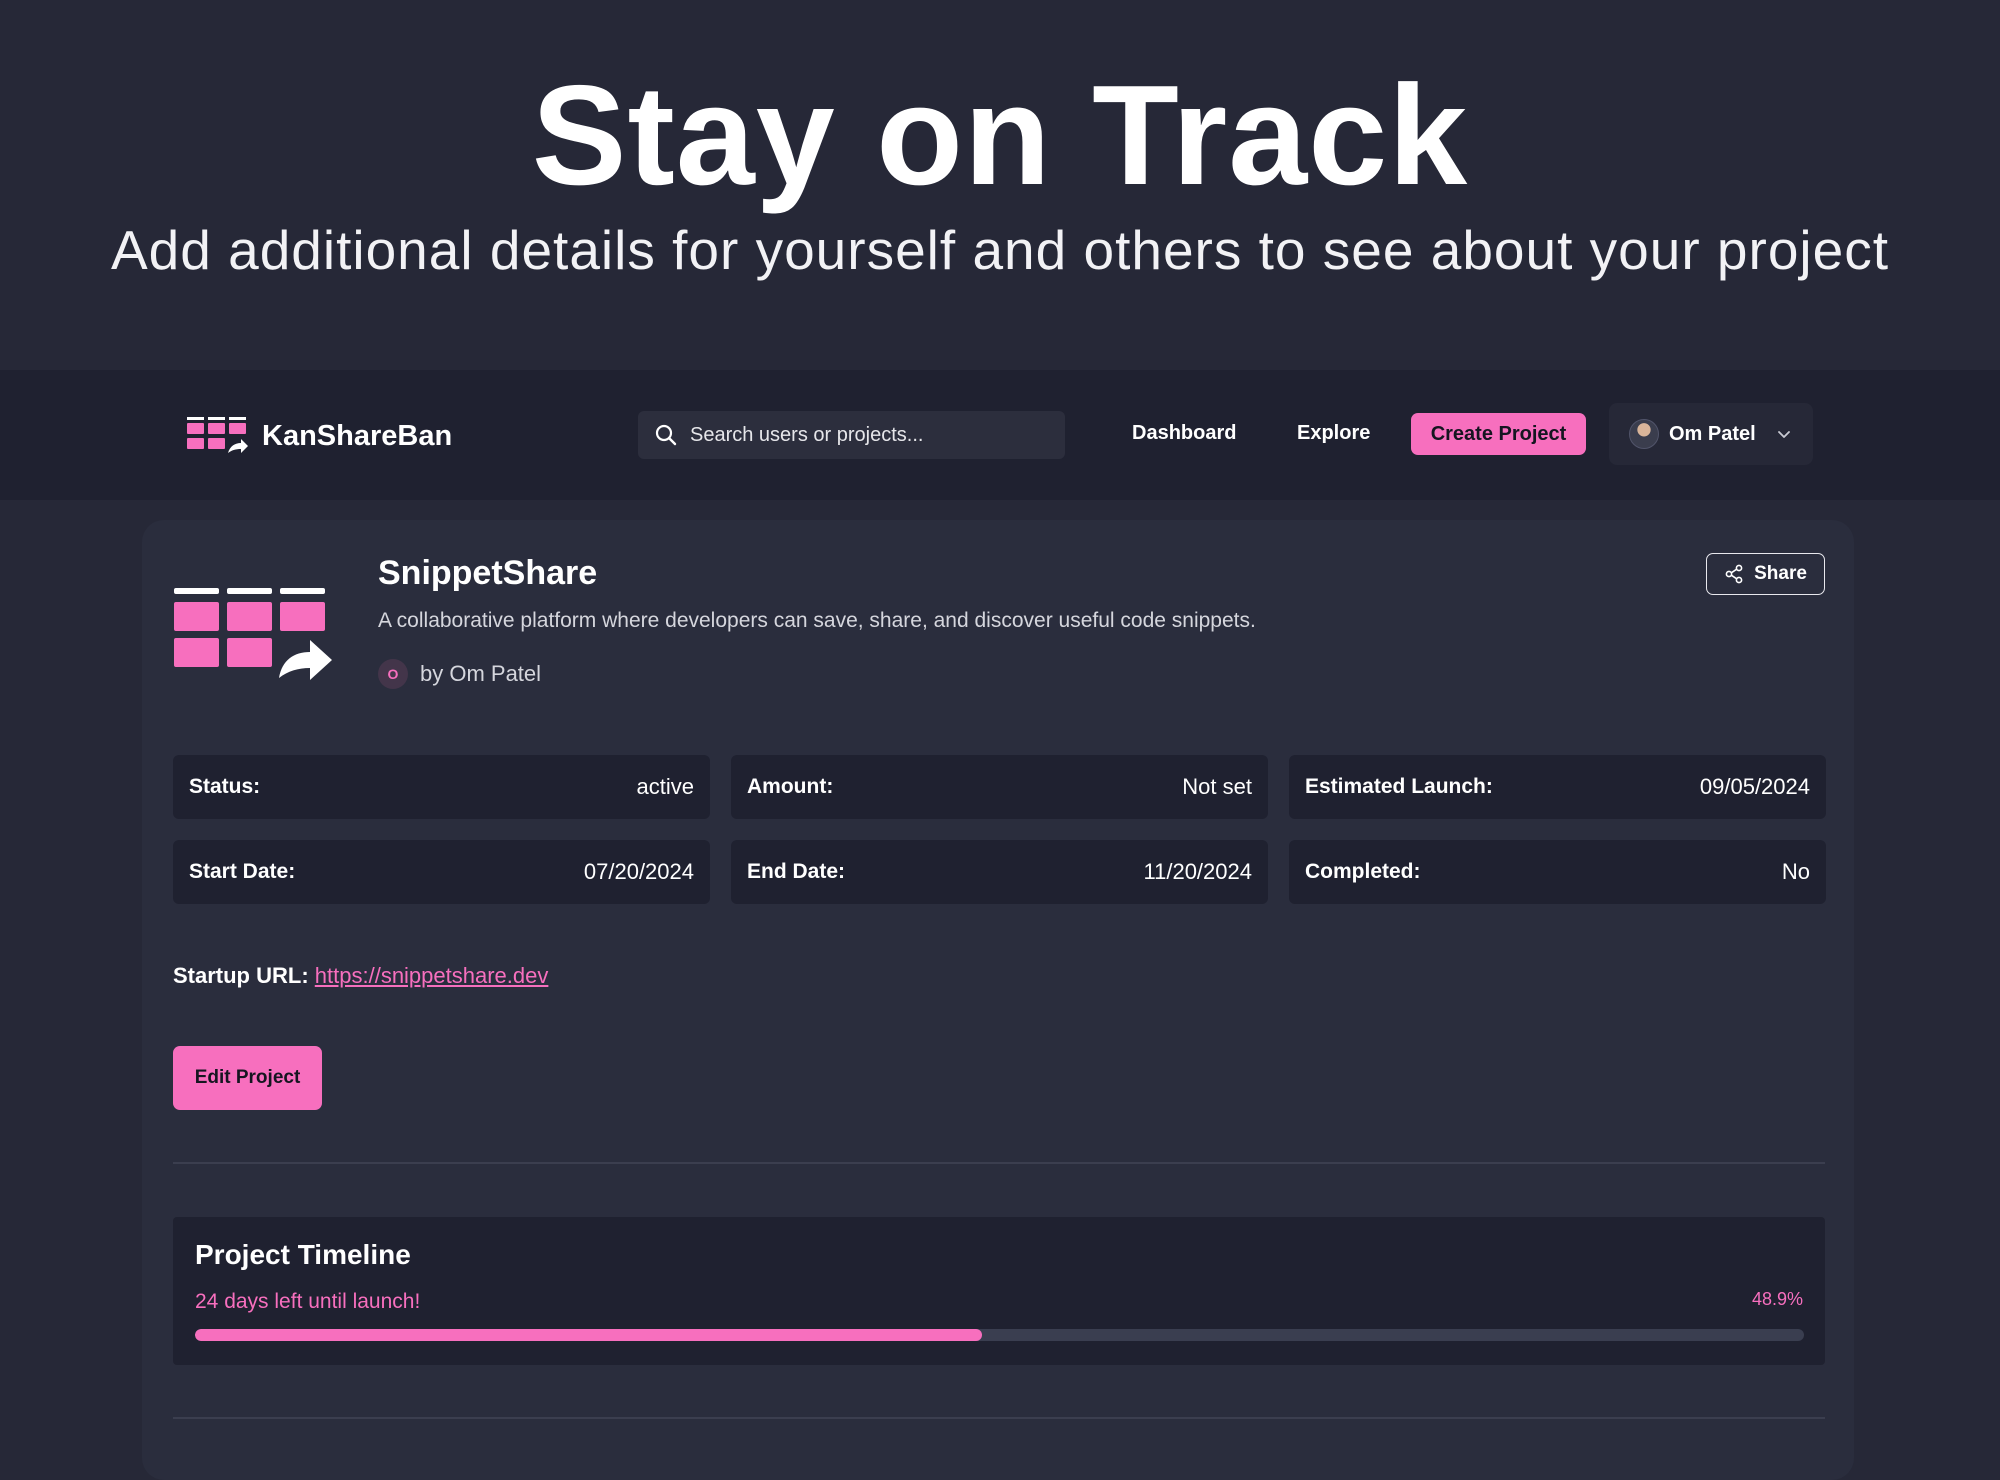 The image size is (2000, 1480). Describe the element at coordinates (1780, 573) in the screenshot. I see `share-label: Share` at that location.